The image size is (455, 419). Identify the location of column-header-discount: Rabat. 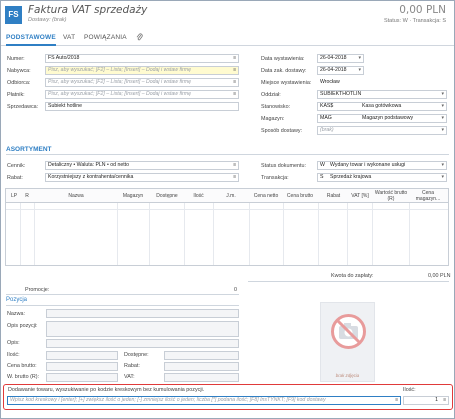
(333, 196).